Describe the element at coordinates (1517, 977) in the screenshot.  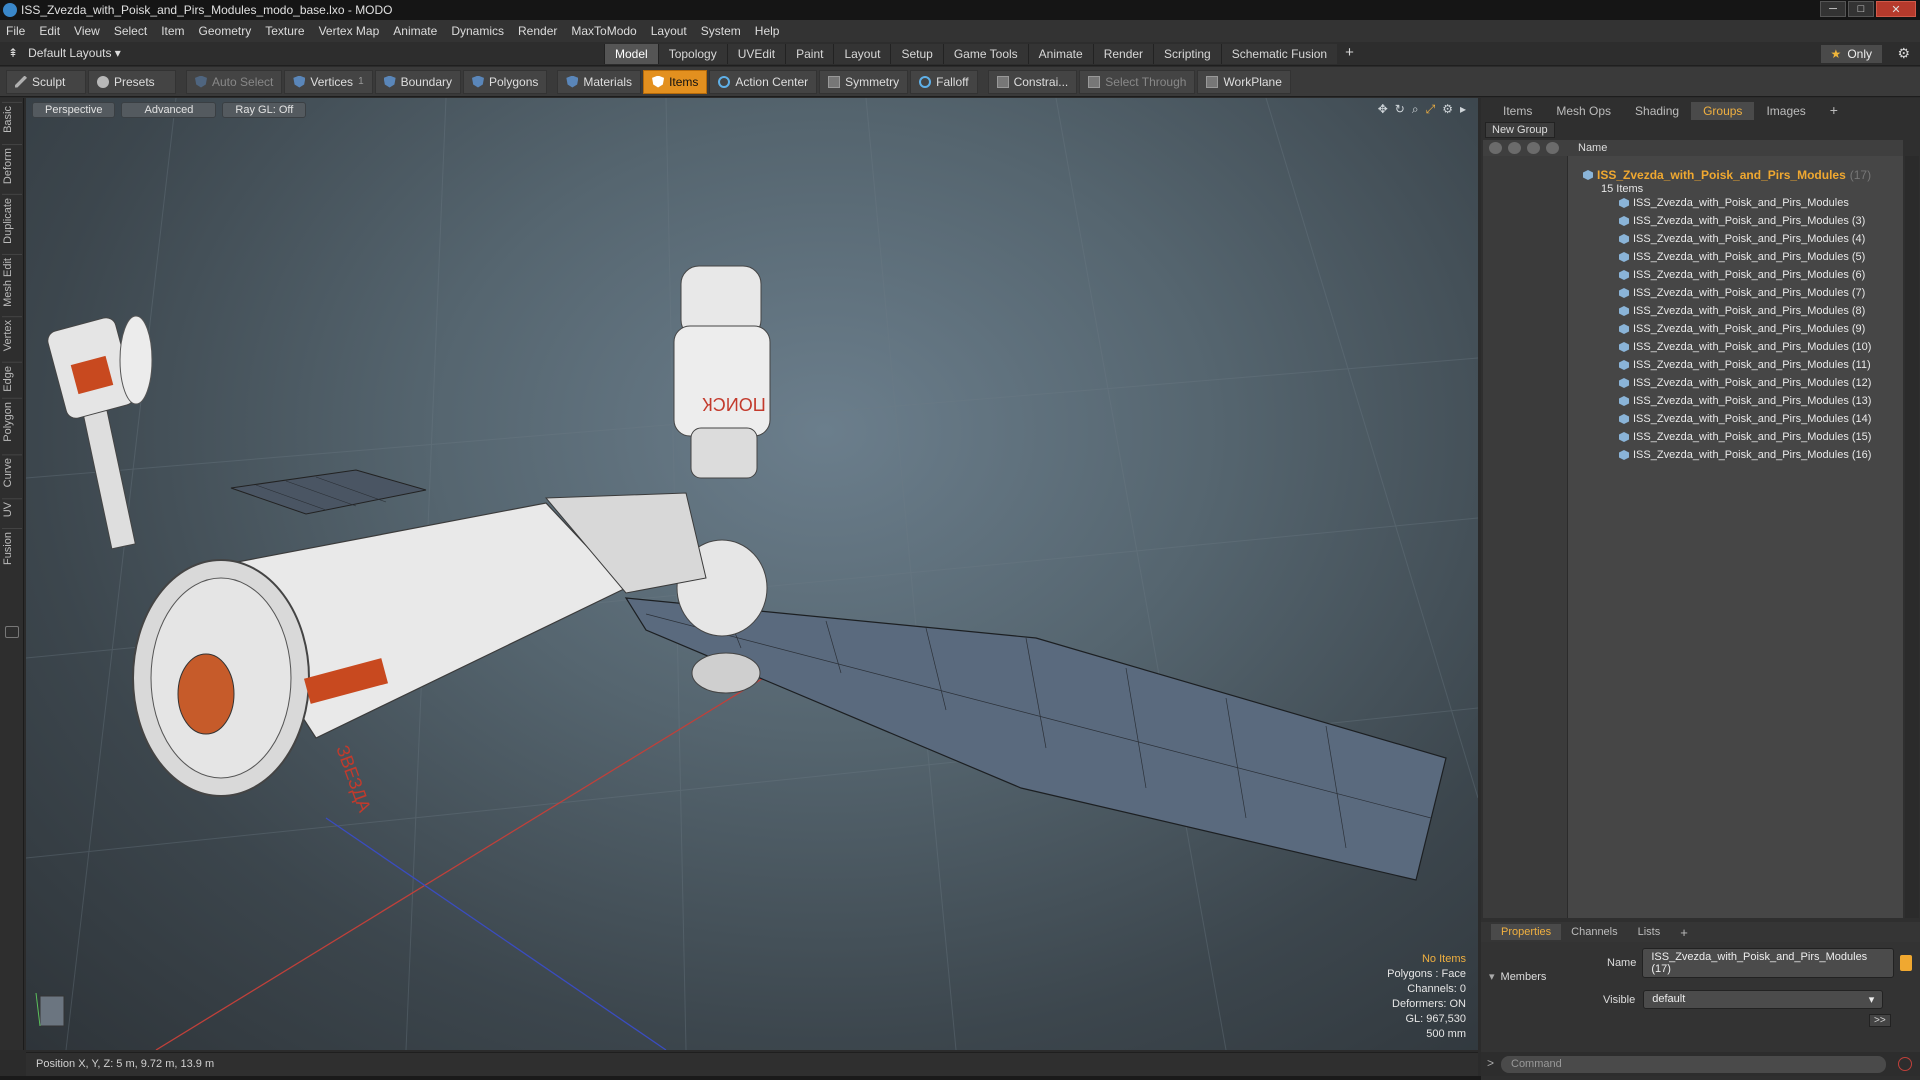
I see `members-row: ▾ Members` at that location.